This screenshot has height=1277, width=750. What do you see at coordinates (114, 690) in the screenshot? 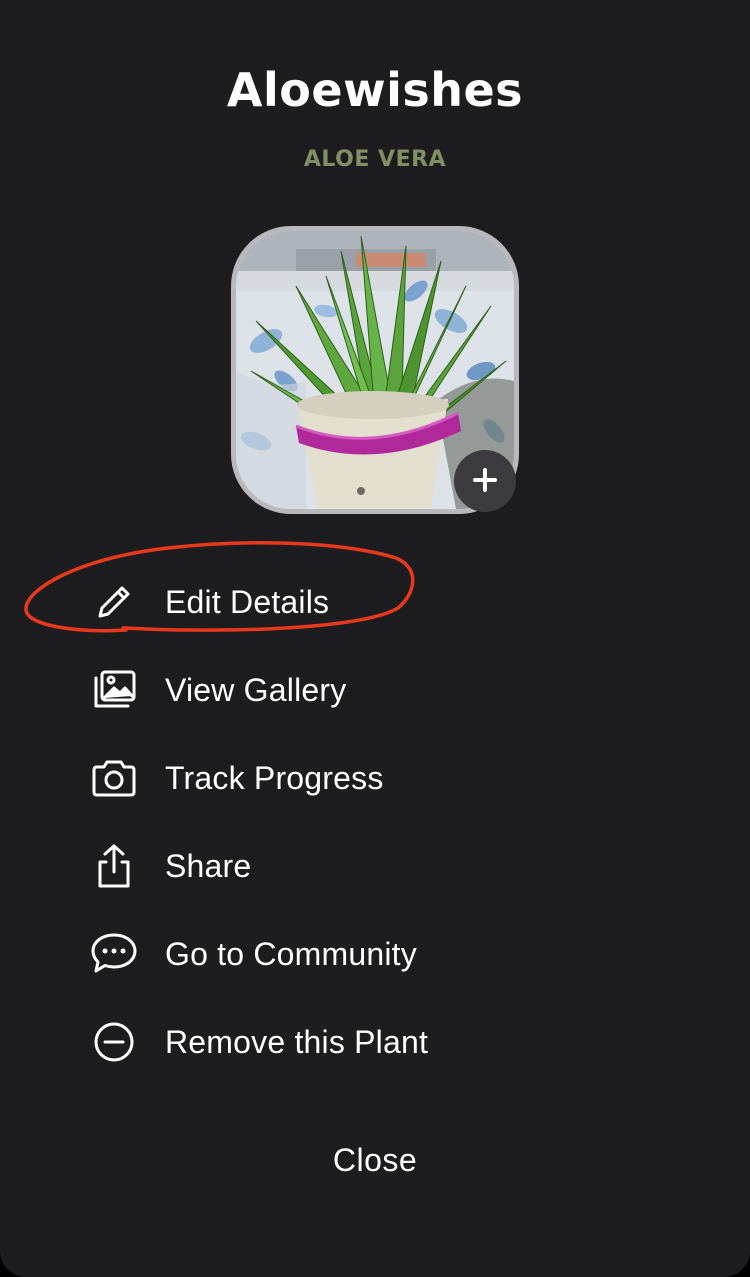
I see `gallery-icon` at bounding box center [114, 690].